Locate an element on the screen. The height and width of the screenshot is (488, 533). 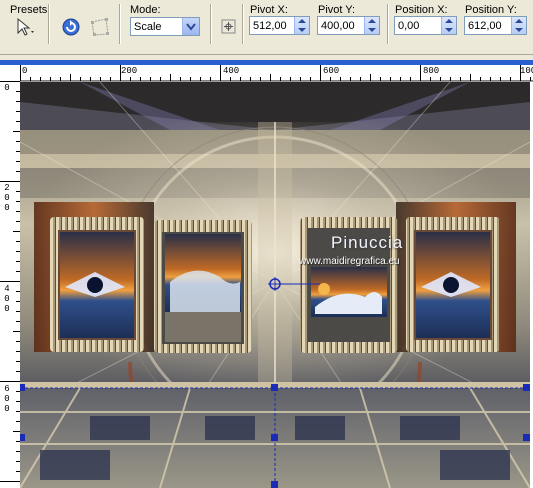
chevron-down-icon is located at coordinates (190, 26).